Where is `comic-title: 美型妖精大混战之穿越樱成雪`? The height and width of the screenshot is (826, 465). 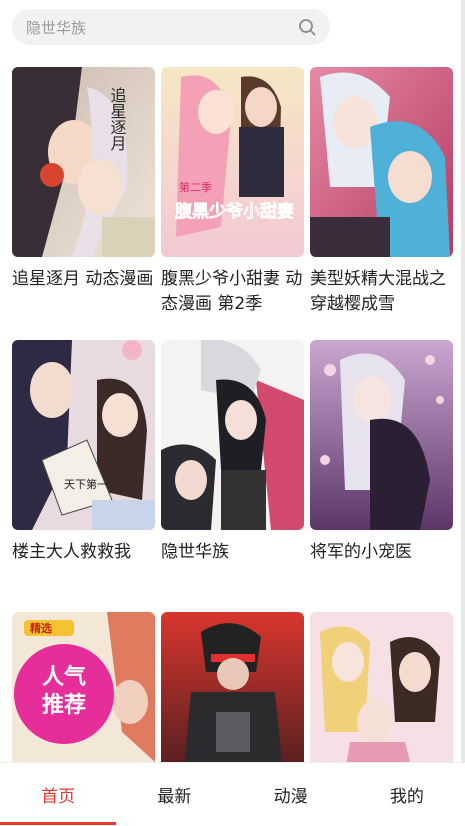
comic-title: 美型妖精大混战之穿越樱成雪 is located at coordinates (381, 292).